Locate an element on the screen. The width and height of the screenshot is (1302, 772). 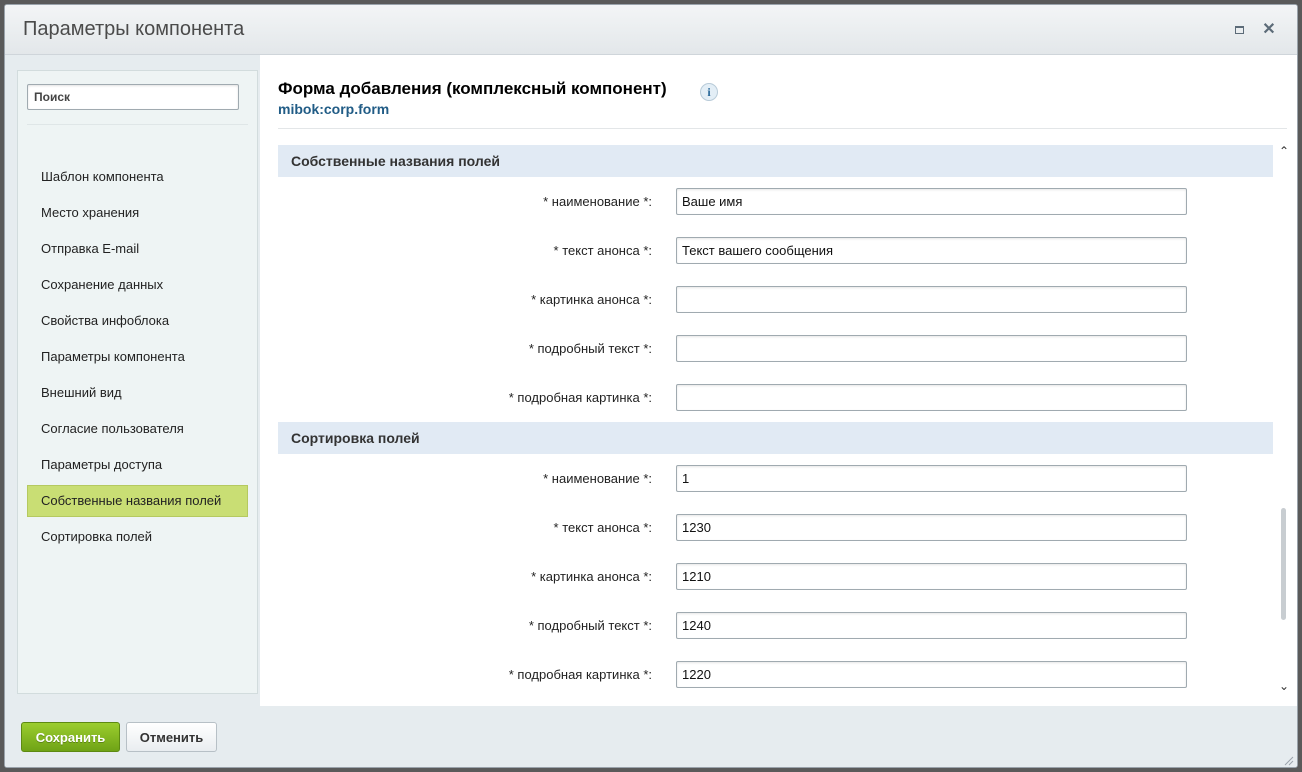
scroll-down-icon: ⌄ is located at coordinates (1284, 686).